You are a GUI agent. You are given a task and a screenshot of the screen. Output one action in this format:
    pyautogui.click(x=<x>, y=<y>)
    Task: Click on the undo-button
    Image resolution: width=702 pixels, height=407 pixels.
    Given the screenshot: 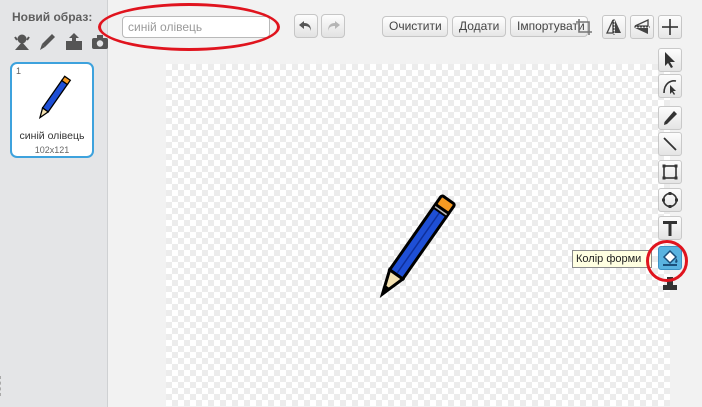 What is the action you would take?
    pyautogui.click(x=306, y=26)
    